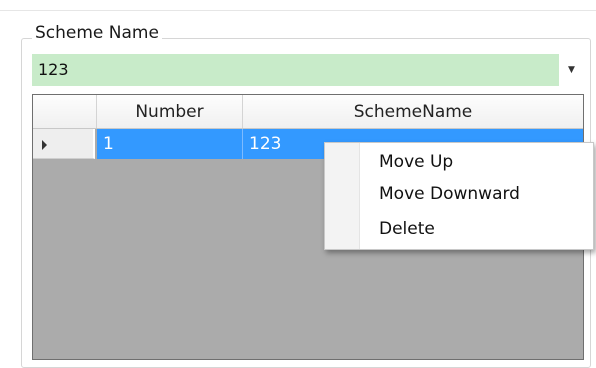 The width and height of the screenshot is (596, 368). I want to click on combobox-value-area: 123, so click(295, 70).